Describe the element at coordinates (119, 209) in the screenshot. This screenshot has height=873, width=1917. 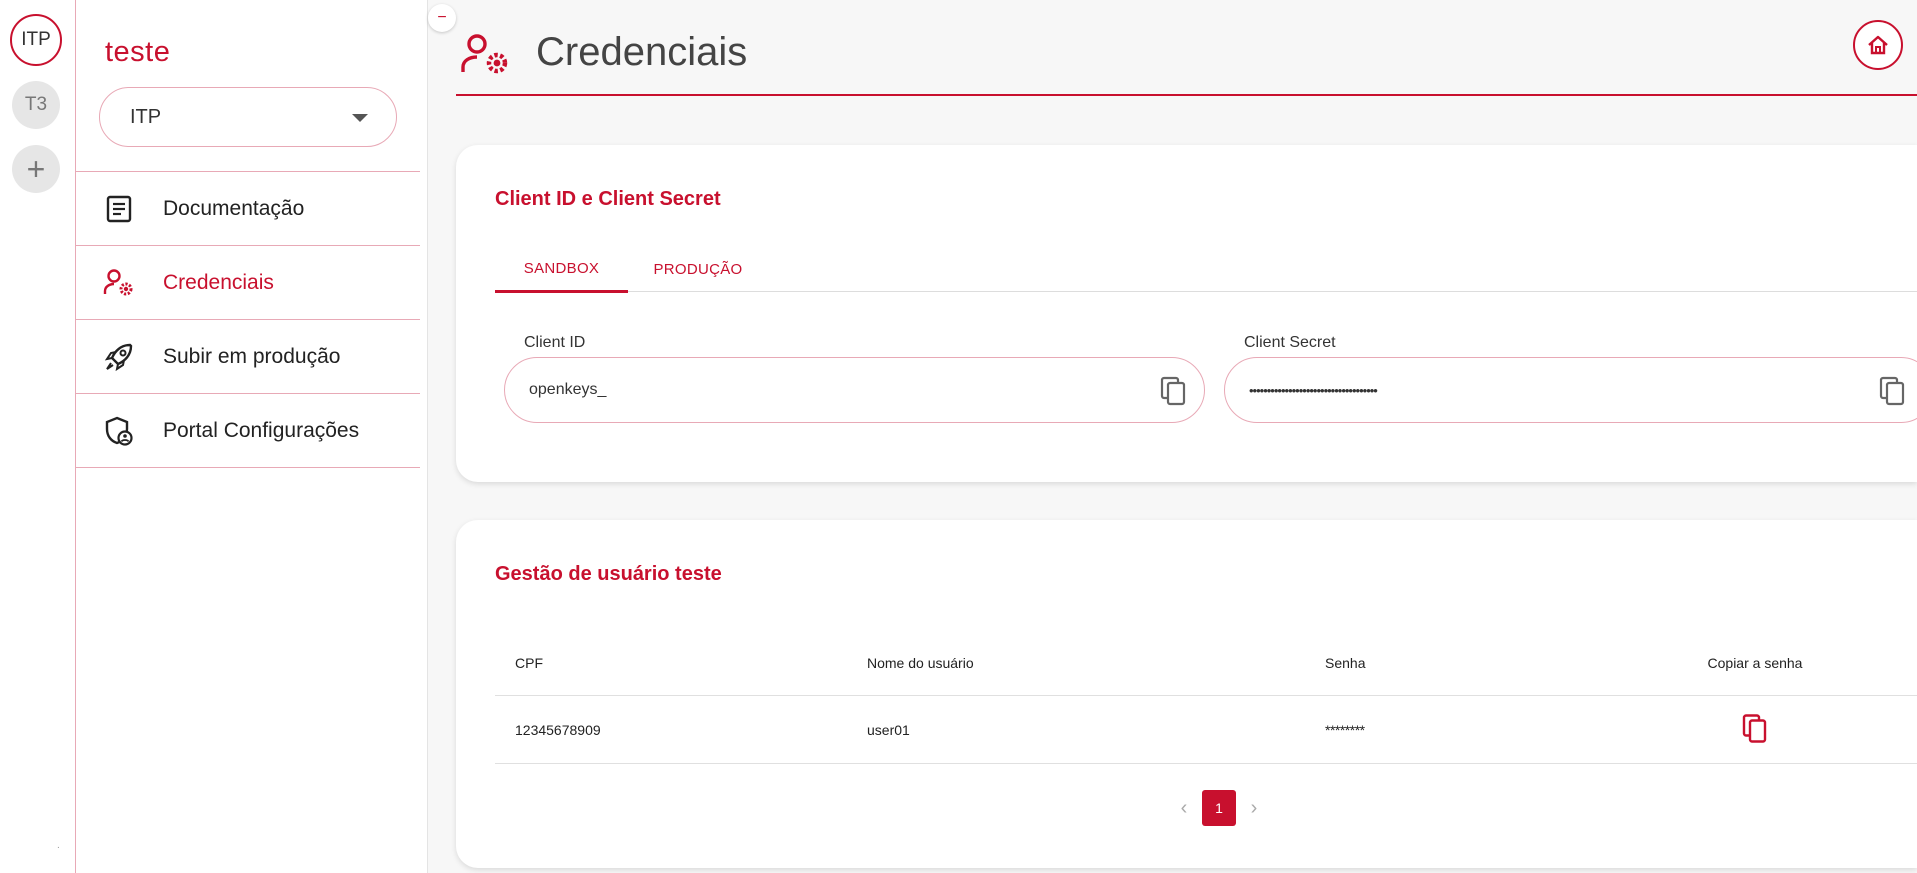
I see `document-icon` at that location.